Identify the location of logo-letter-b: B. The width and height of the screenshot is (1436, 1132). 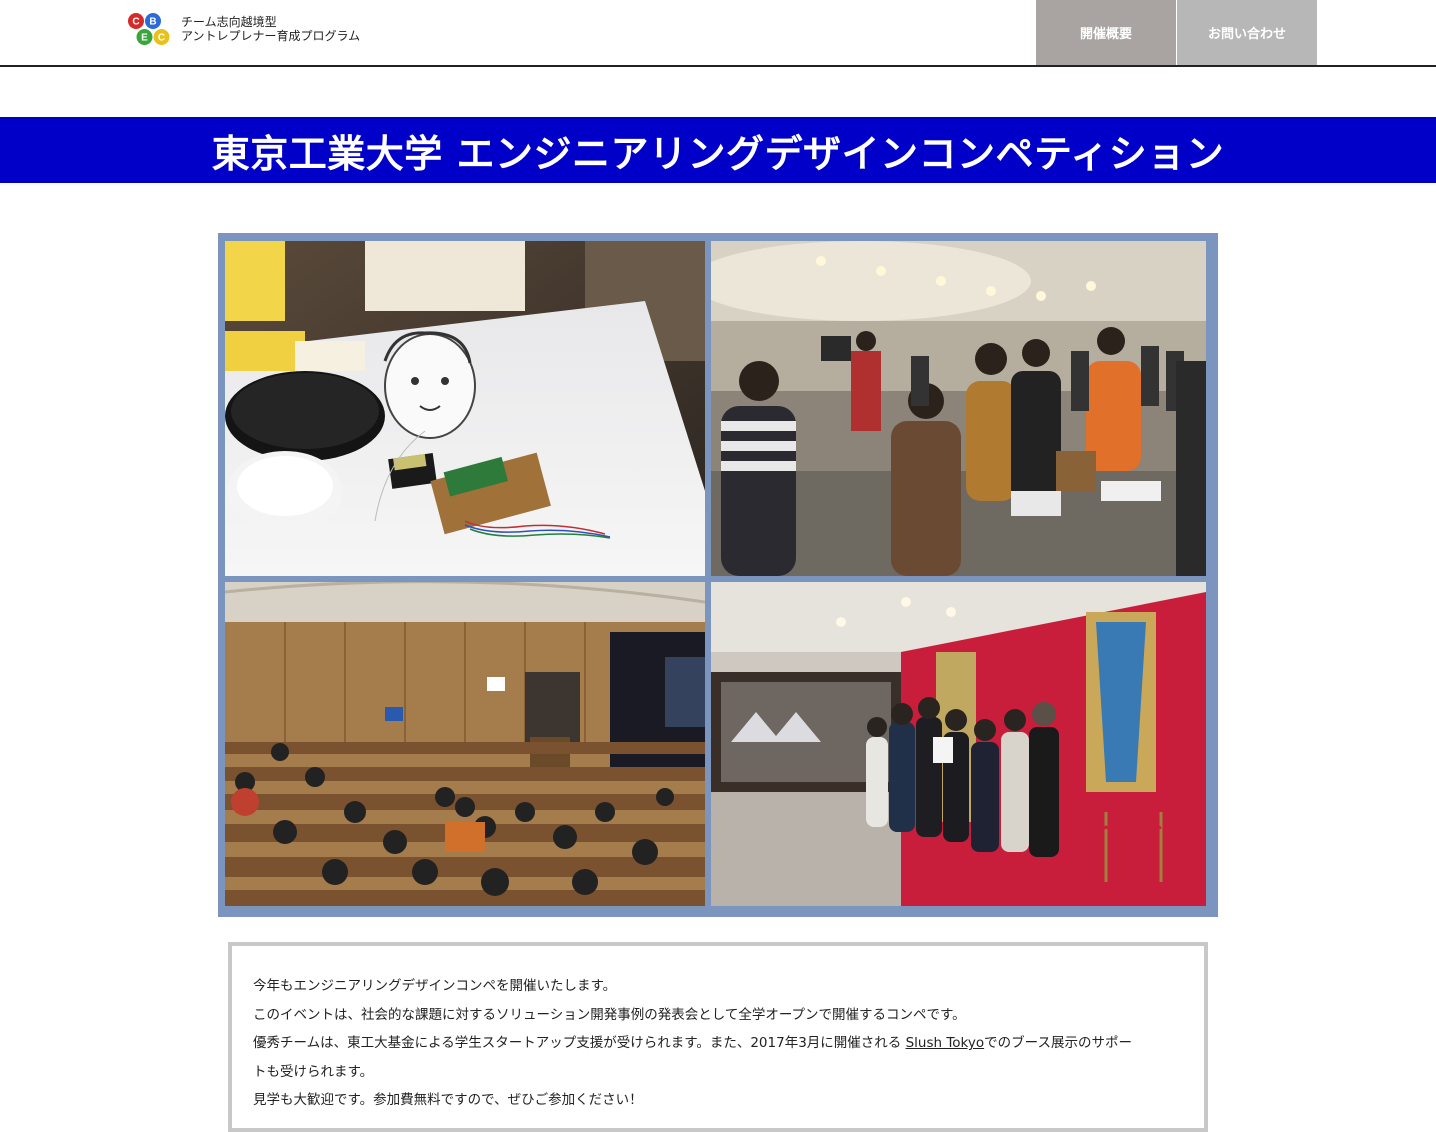
(152, 22).